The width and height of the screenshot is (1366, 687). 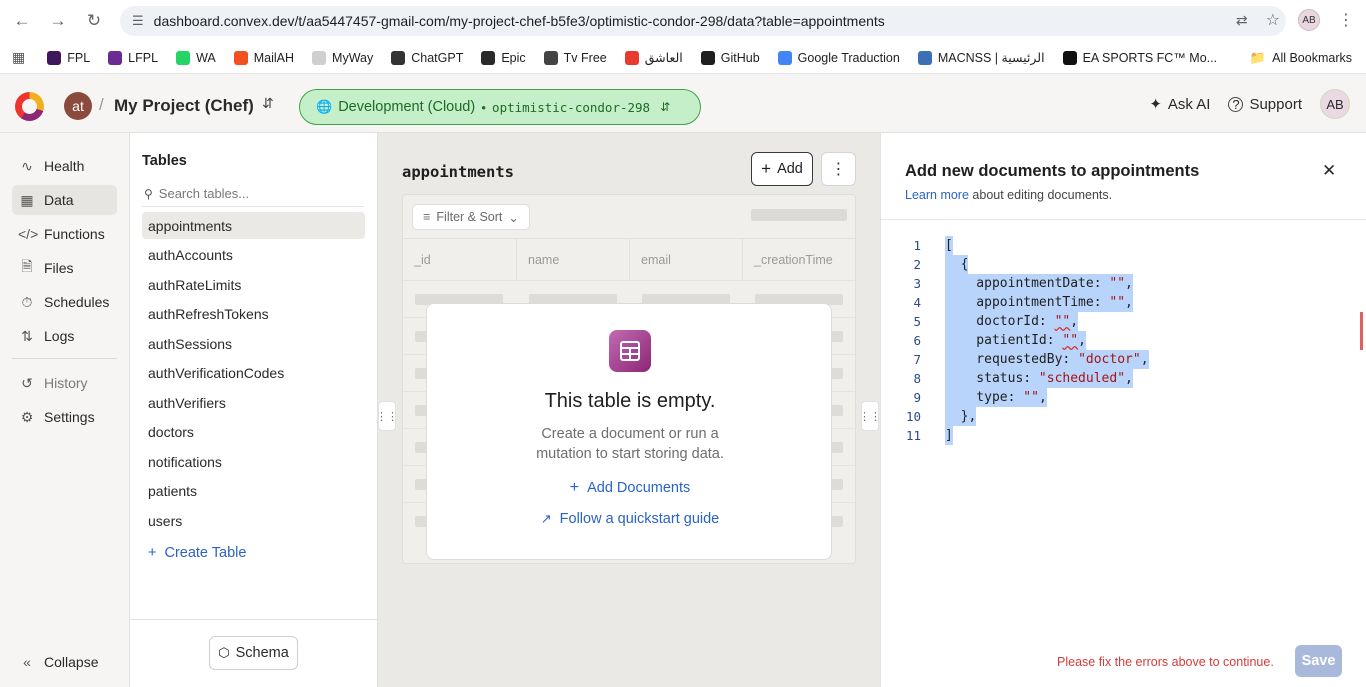 What do you see at coordinates (64, 200) in the screenshot?
I see `nav-data: ▦ Data` at bounding box center [64, 200].